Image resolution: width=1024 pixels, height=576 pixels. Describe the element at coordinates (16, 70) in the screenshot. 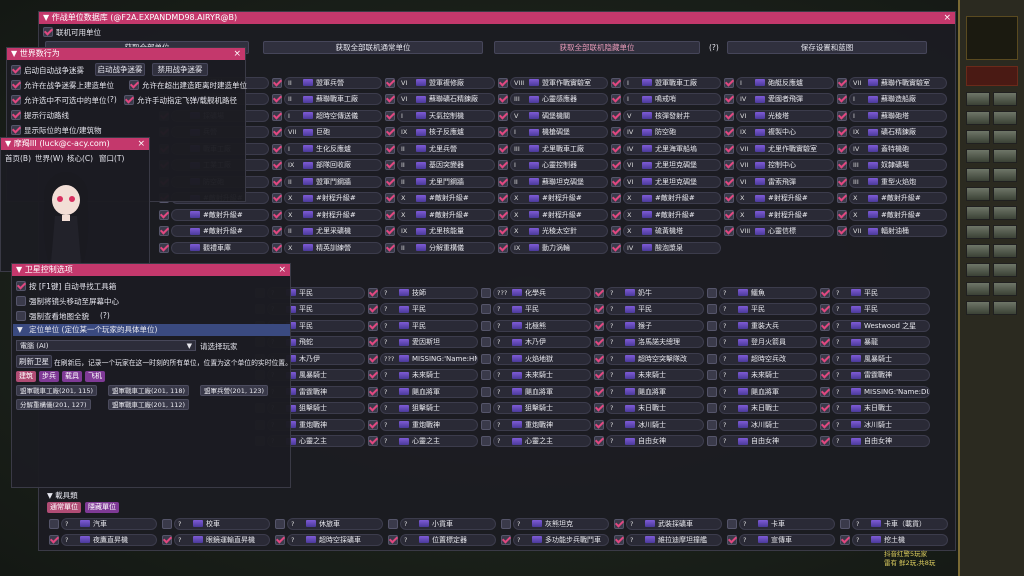

I see `fog-auto-checkbox` at that location.